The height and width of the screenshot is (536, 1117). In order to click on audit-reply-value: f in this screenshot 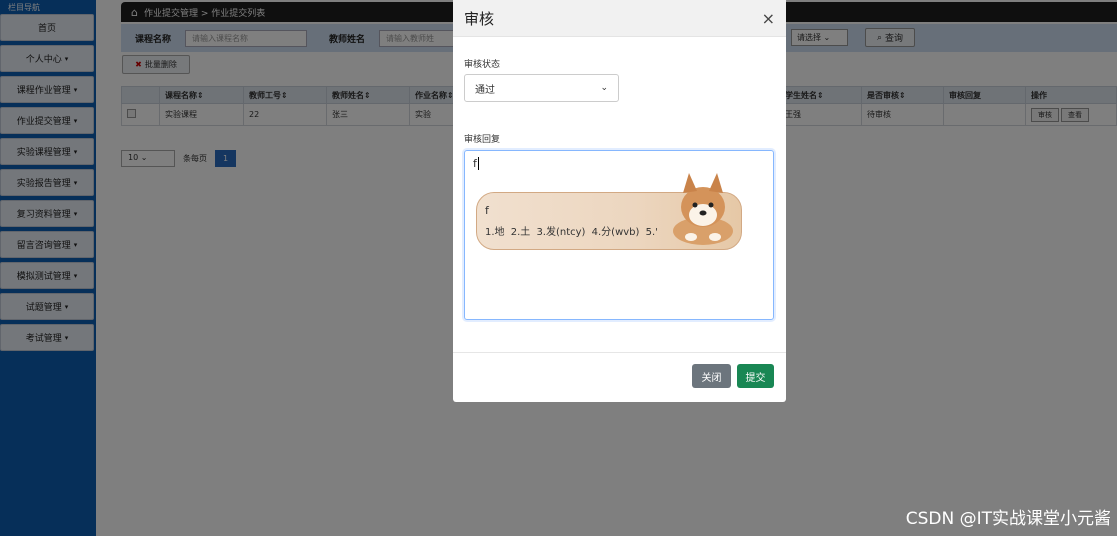, I will do `click(475, 163)`.